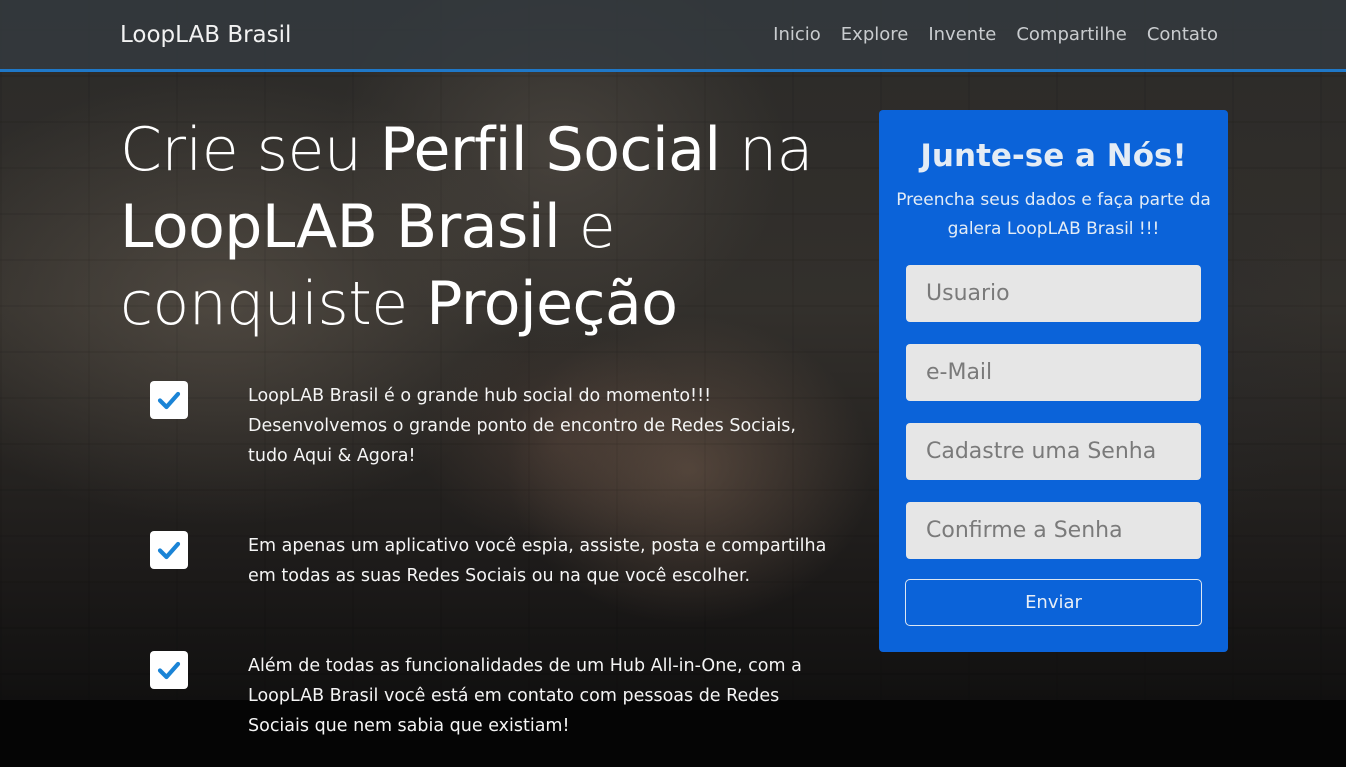 The image size is (1350, 767). What do you see at coordinates (273, 304) in the screenshot?
I see `headline-text: conquiste` at bounding box center [273, 304].